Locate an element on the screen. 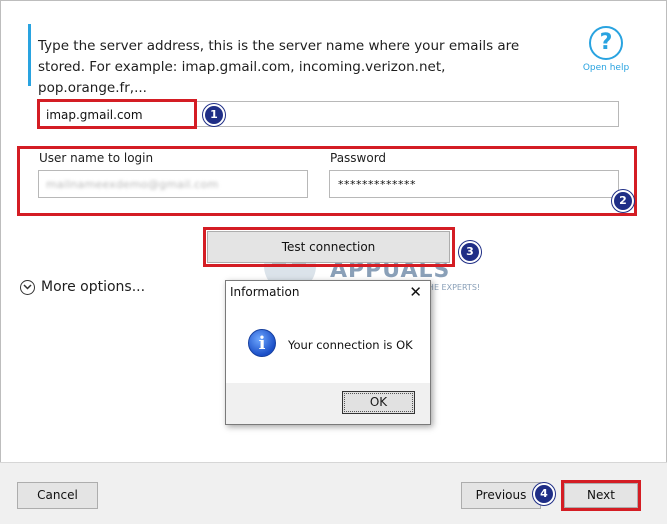 The height and width of the screenshot is (525, 669). username-value: mailnameexdemo@gmail.com is located at coordinates (132, 184).